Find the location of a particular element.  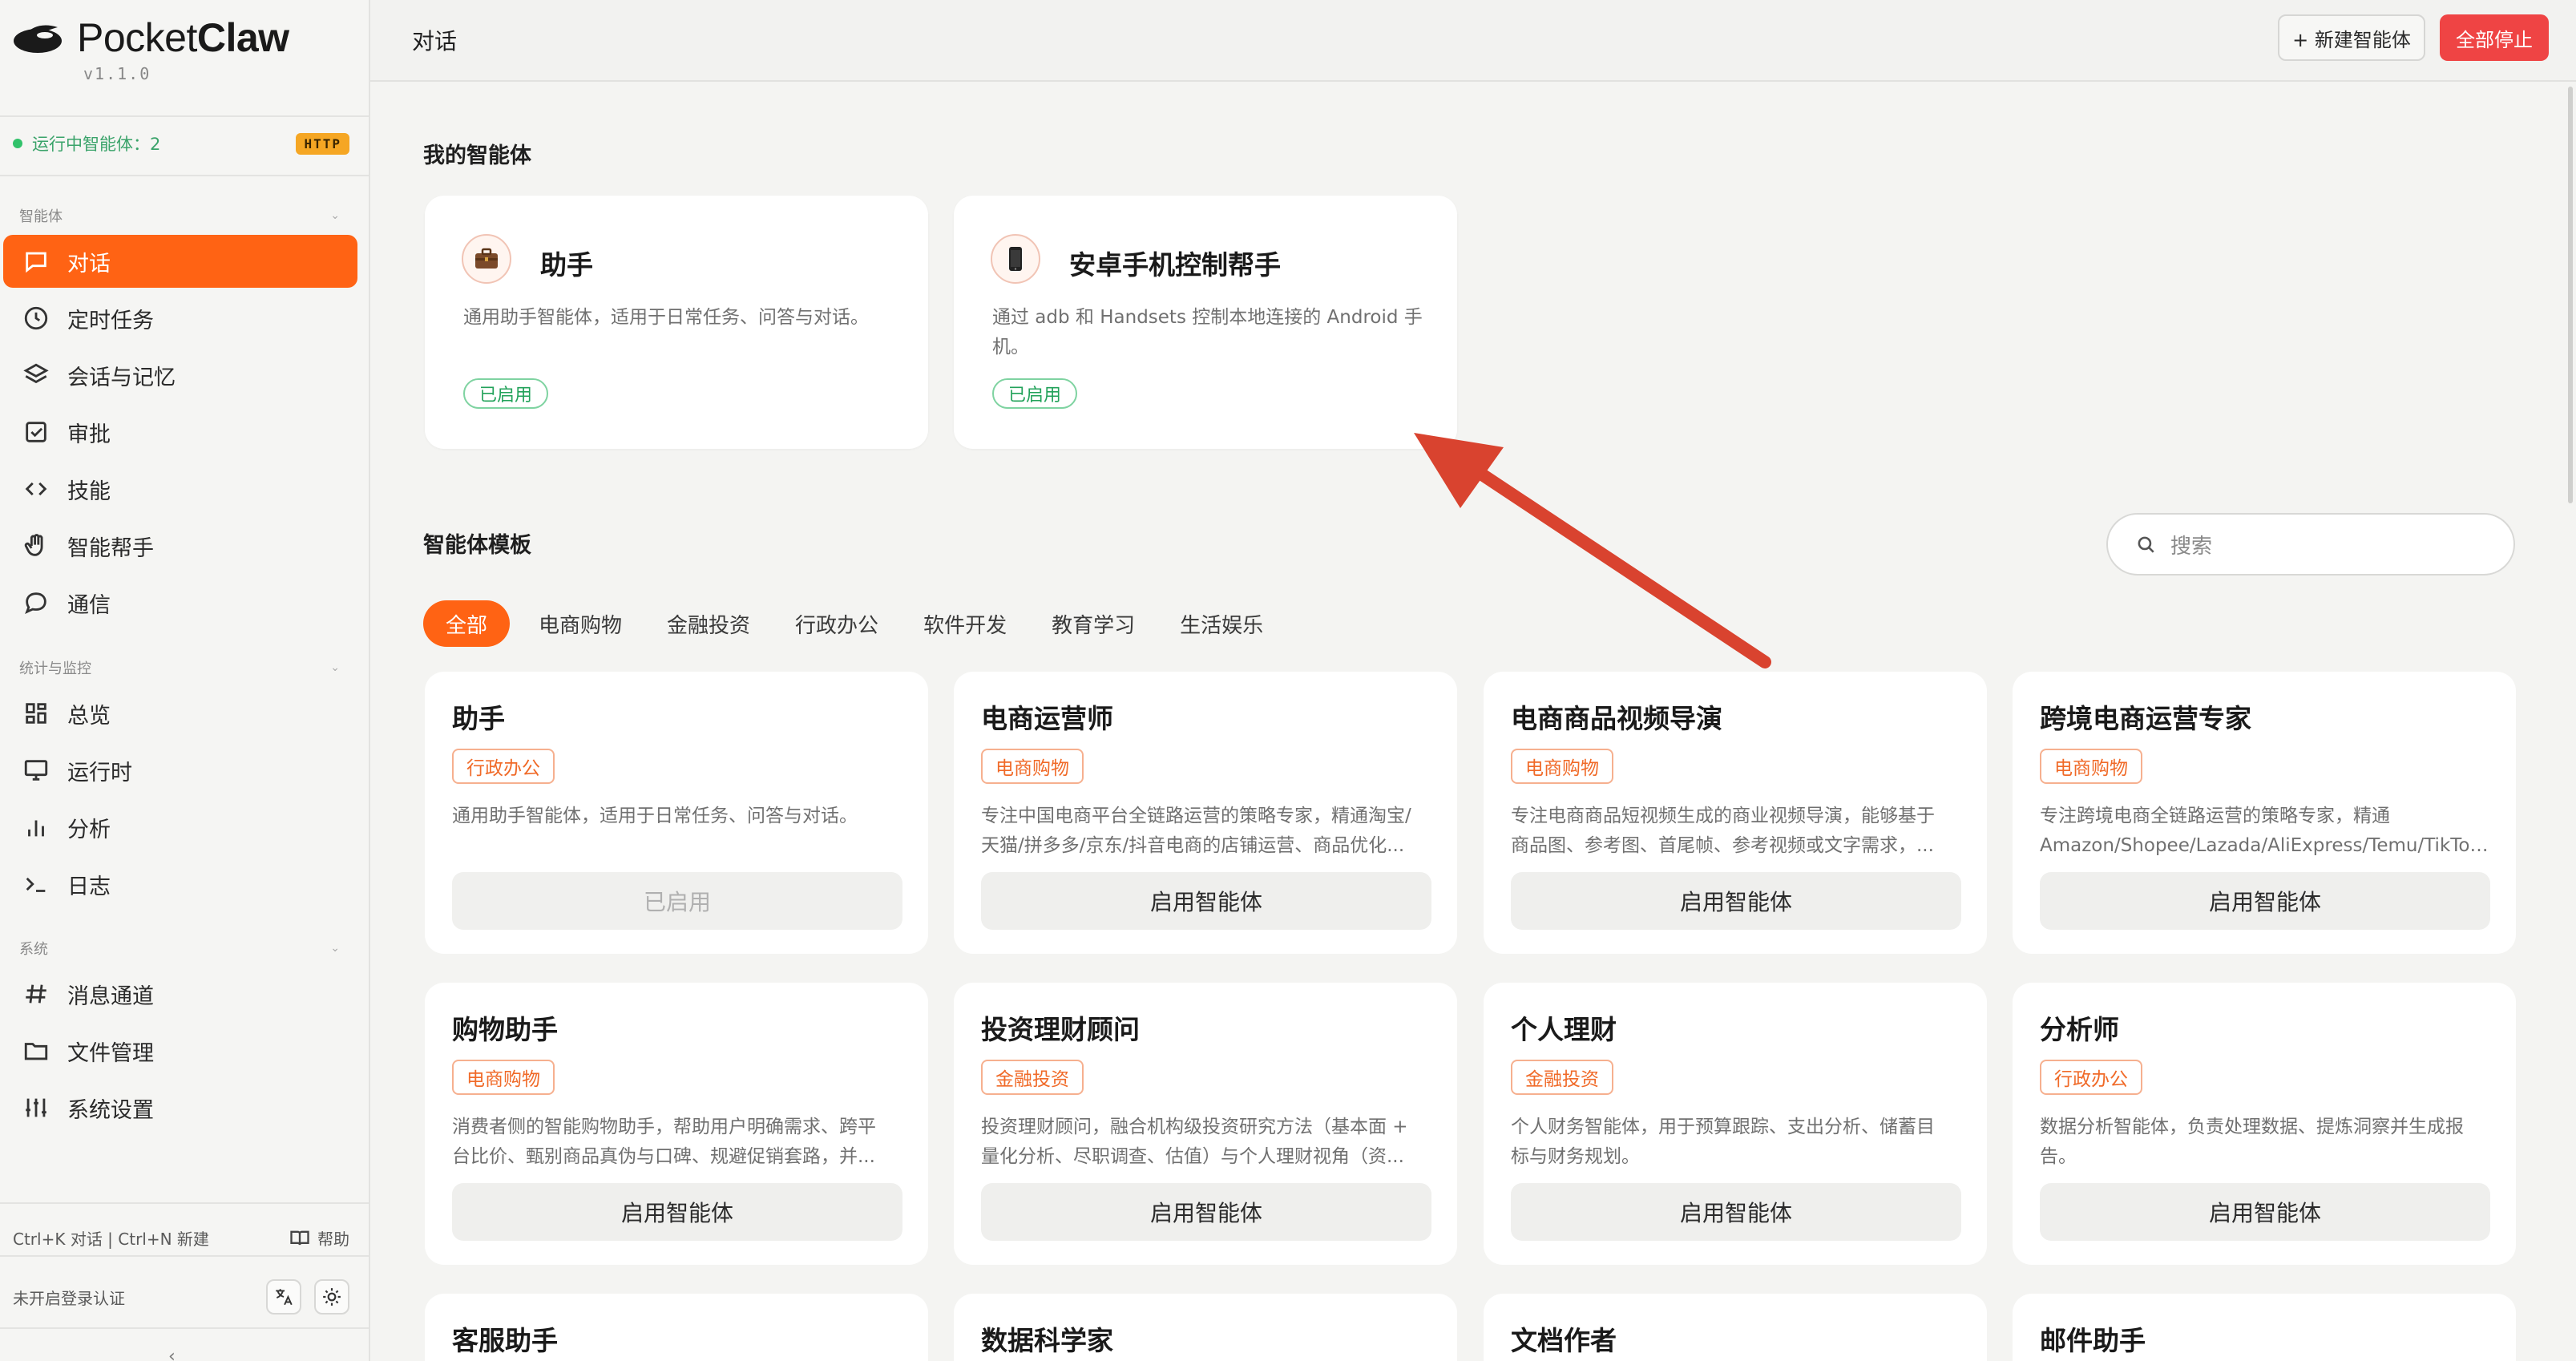

app-name: PocketClaw is located at coordinates (183, 37).